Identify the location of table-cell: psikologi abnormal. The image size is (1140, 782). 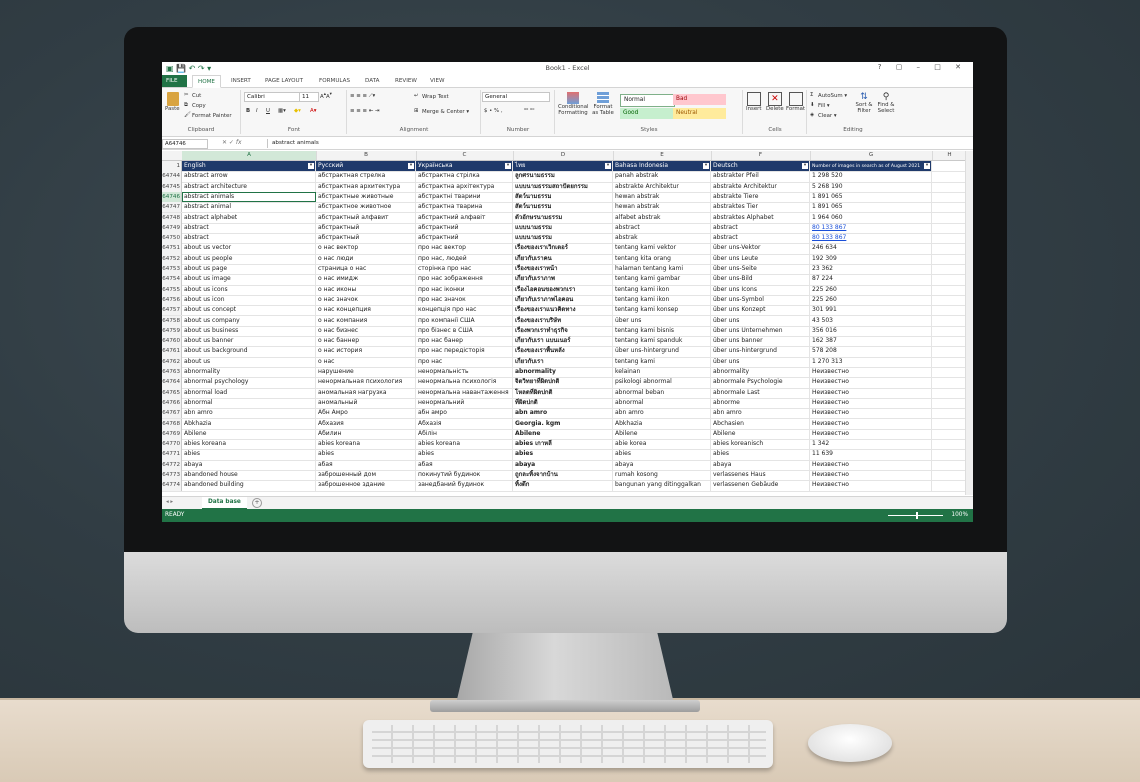
(662, 382).